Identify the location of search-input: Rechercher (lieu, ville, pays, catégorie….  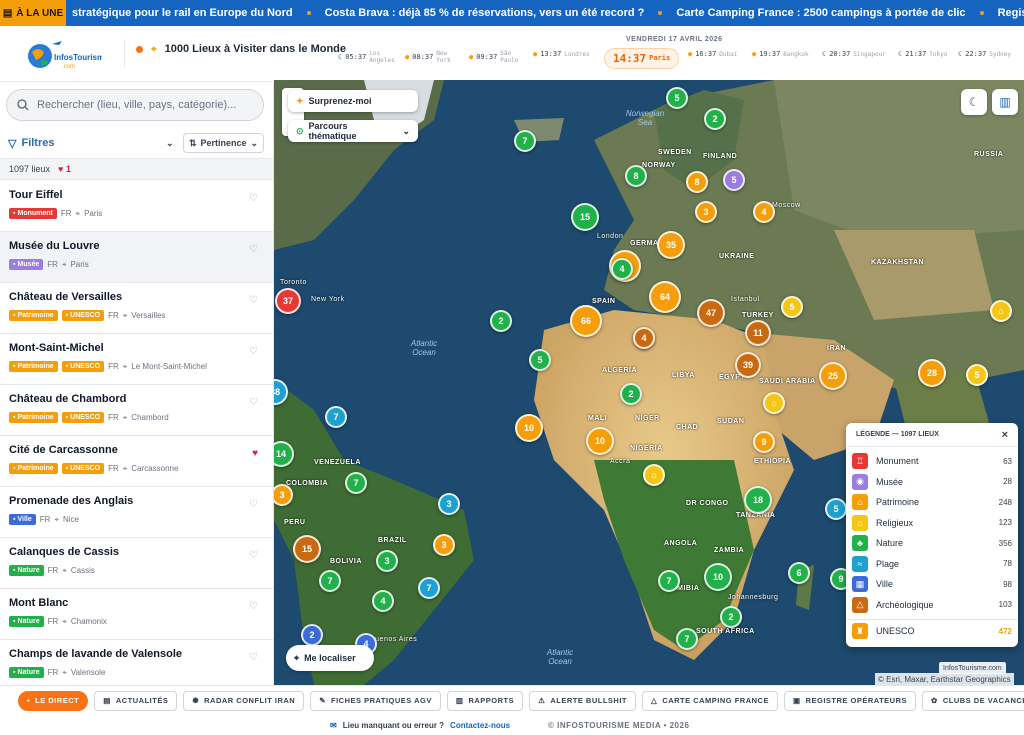
(135, 105).